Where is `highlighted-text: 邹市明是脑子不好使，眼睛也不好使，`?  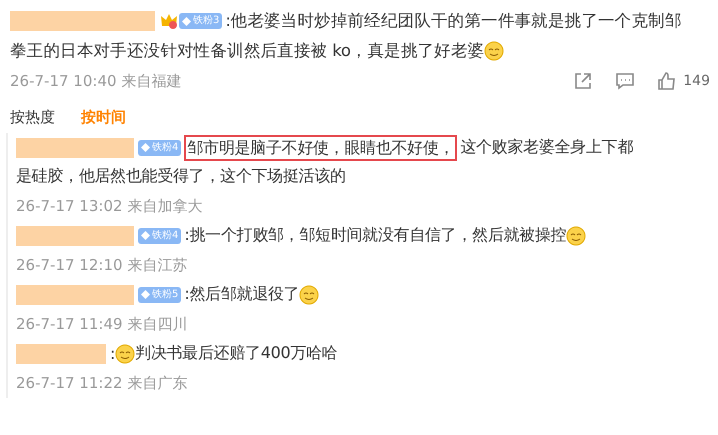
highlighted-text: 邹市明是脑子不好使，眼睛也不好使， is located at coordinates (321, 147).